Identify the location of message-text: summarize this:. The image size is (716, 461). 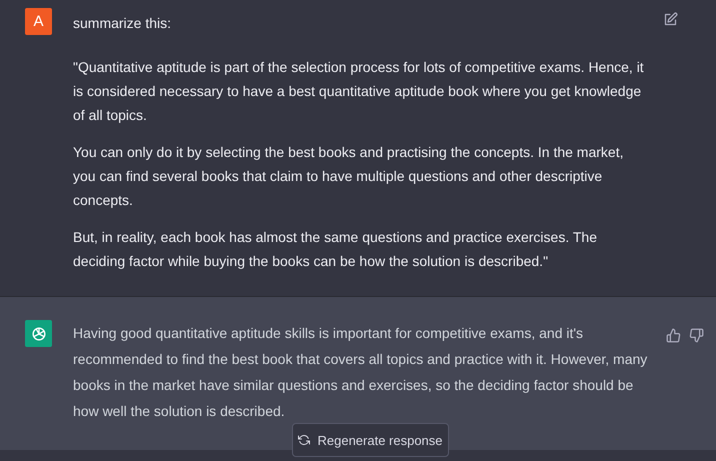
(122, 23).